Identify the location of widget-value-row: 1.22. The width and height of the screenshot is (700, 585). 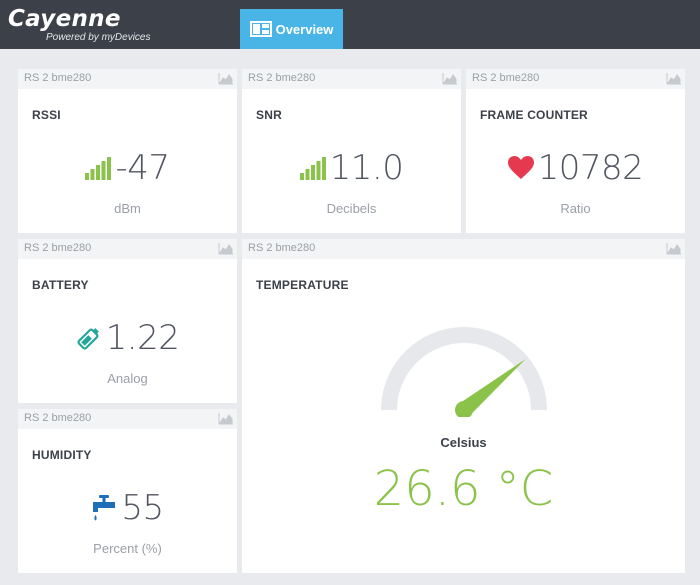
(127, 338).